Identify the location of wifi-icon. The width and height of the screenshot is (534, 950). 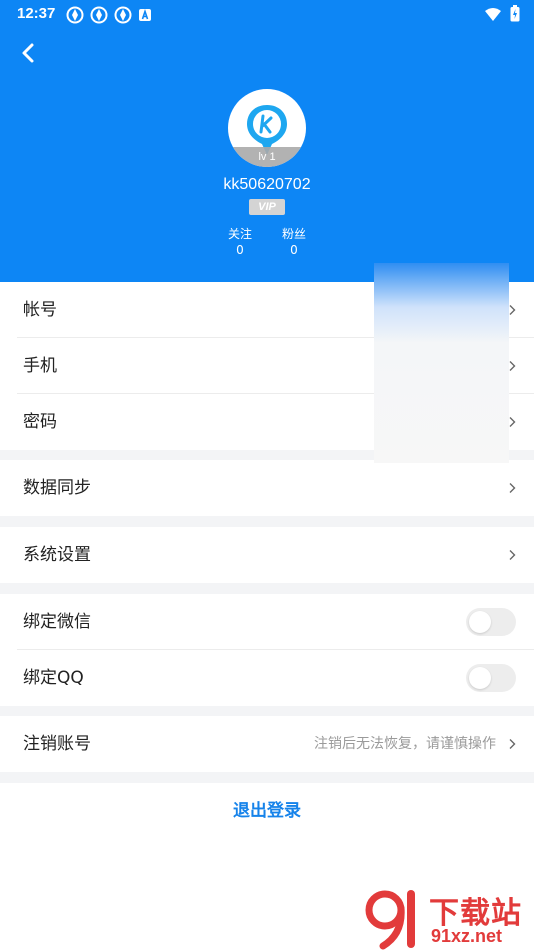
(493, 14).